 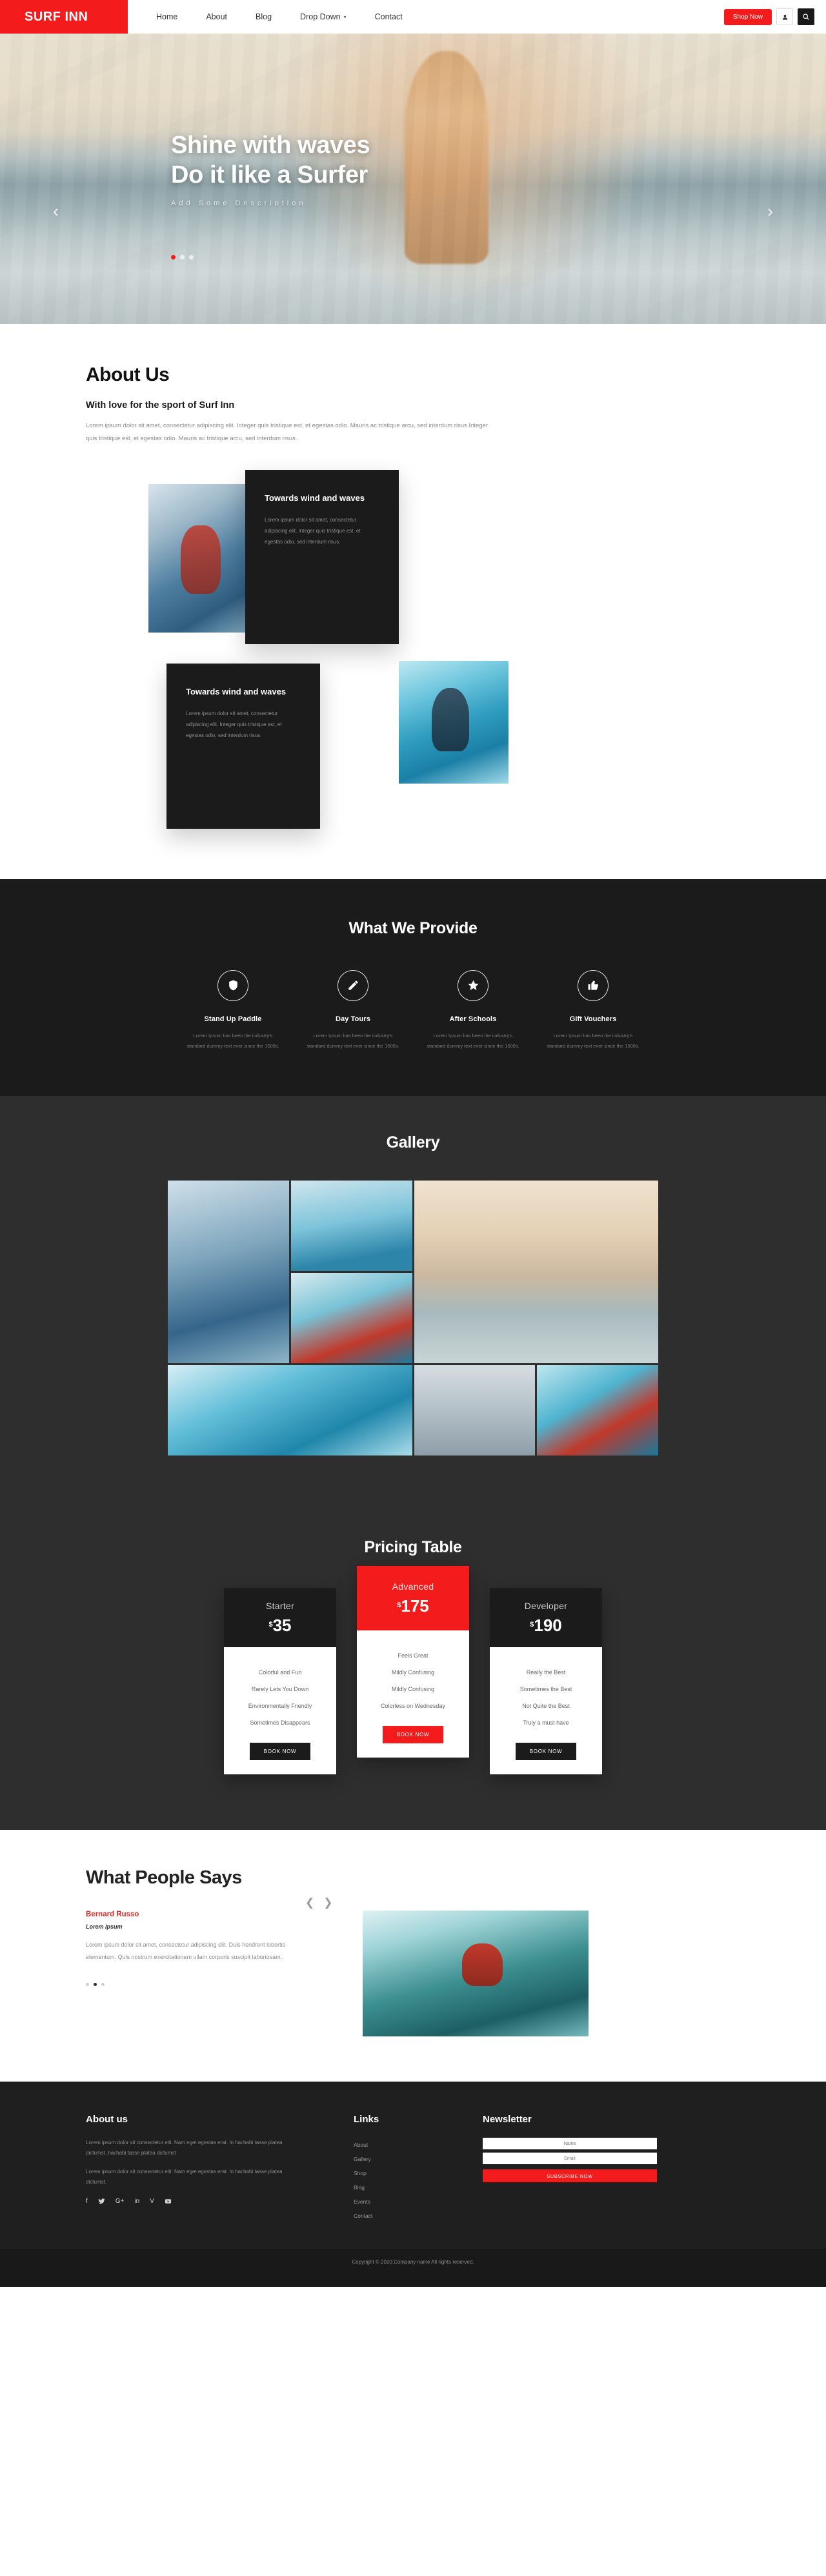 I want to click on plan-price-value: 175, so click(x=415, y=1606).